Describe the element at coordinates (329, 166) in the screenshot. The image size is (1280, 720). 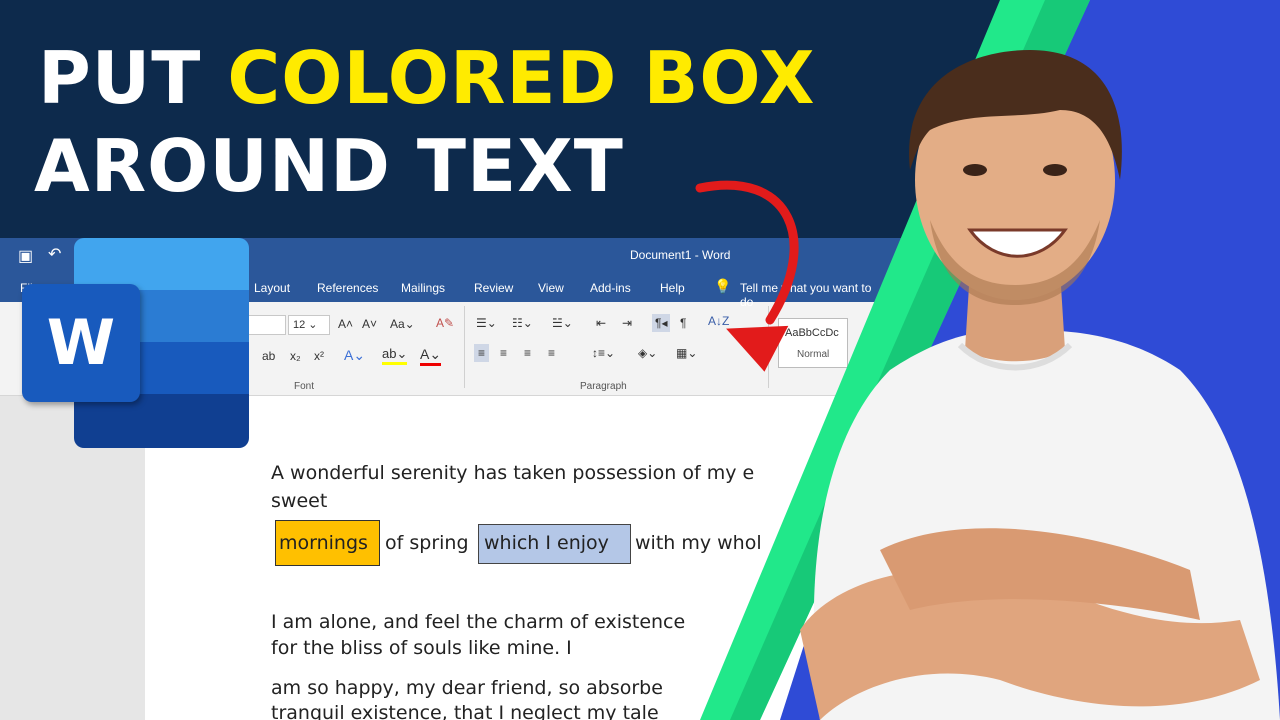
I see `headline-line-2: AROUND TEXT` at that location.